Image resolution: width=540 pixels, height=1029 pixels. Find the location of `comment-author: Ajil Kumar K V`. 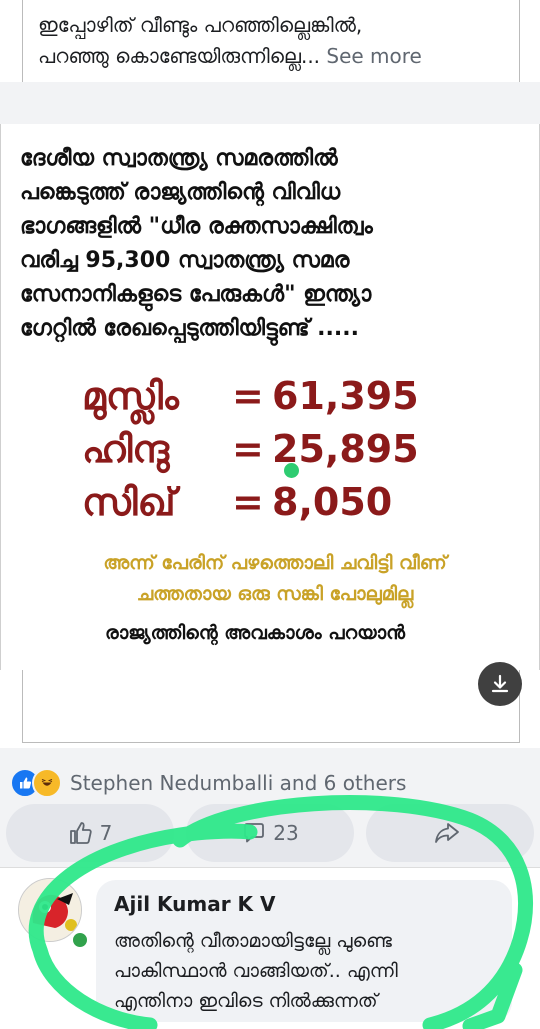

comment-author: Ajil Kumar K V is located at coordinates (195, 904).